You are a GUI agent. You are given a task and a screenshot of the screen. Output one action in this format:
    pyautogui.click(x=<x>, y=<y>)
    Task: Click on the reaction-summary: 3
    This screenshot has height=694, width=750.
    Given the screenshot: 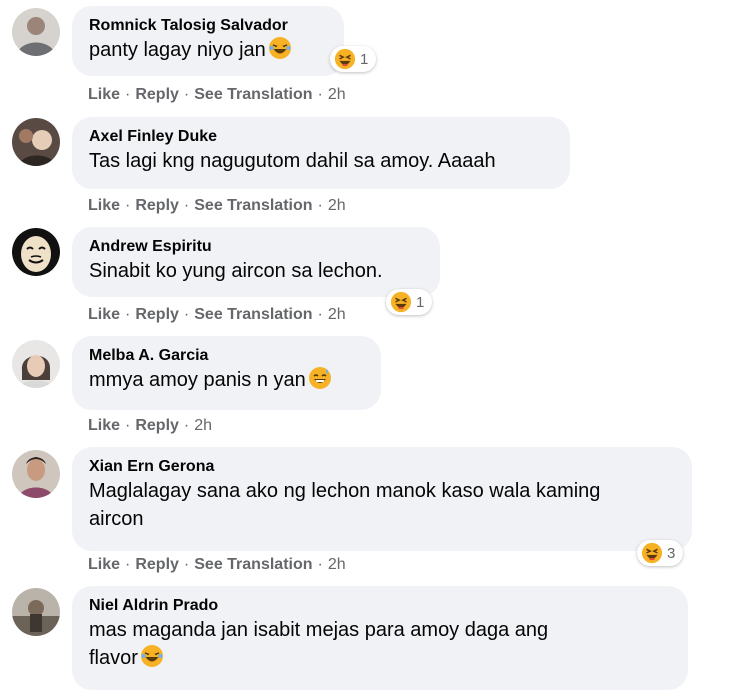 What is the action you would take?
    pyautogui.click(x=660, y=553)
    